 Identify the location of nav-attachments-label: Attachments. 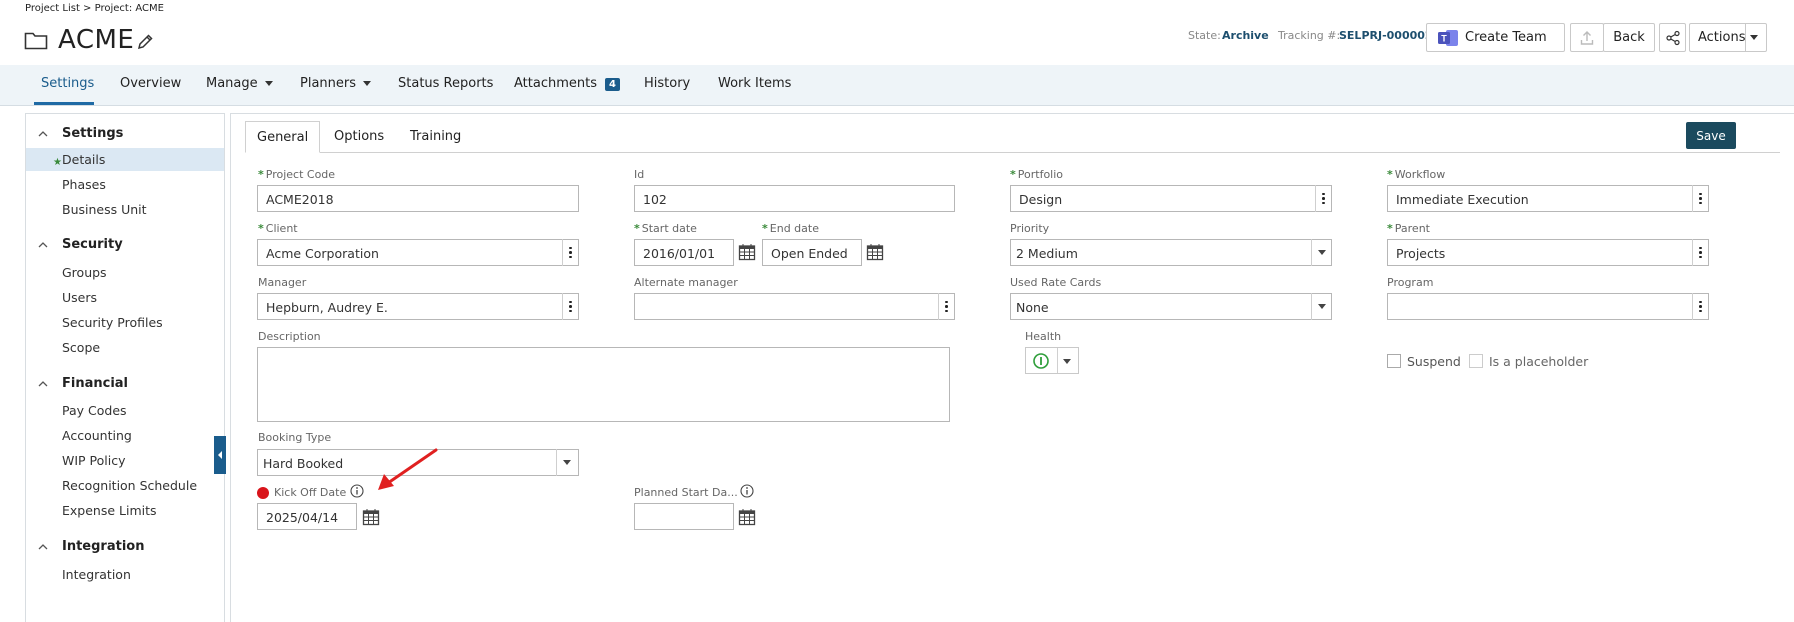
(555, 83).